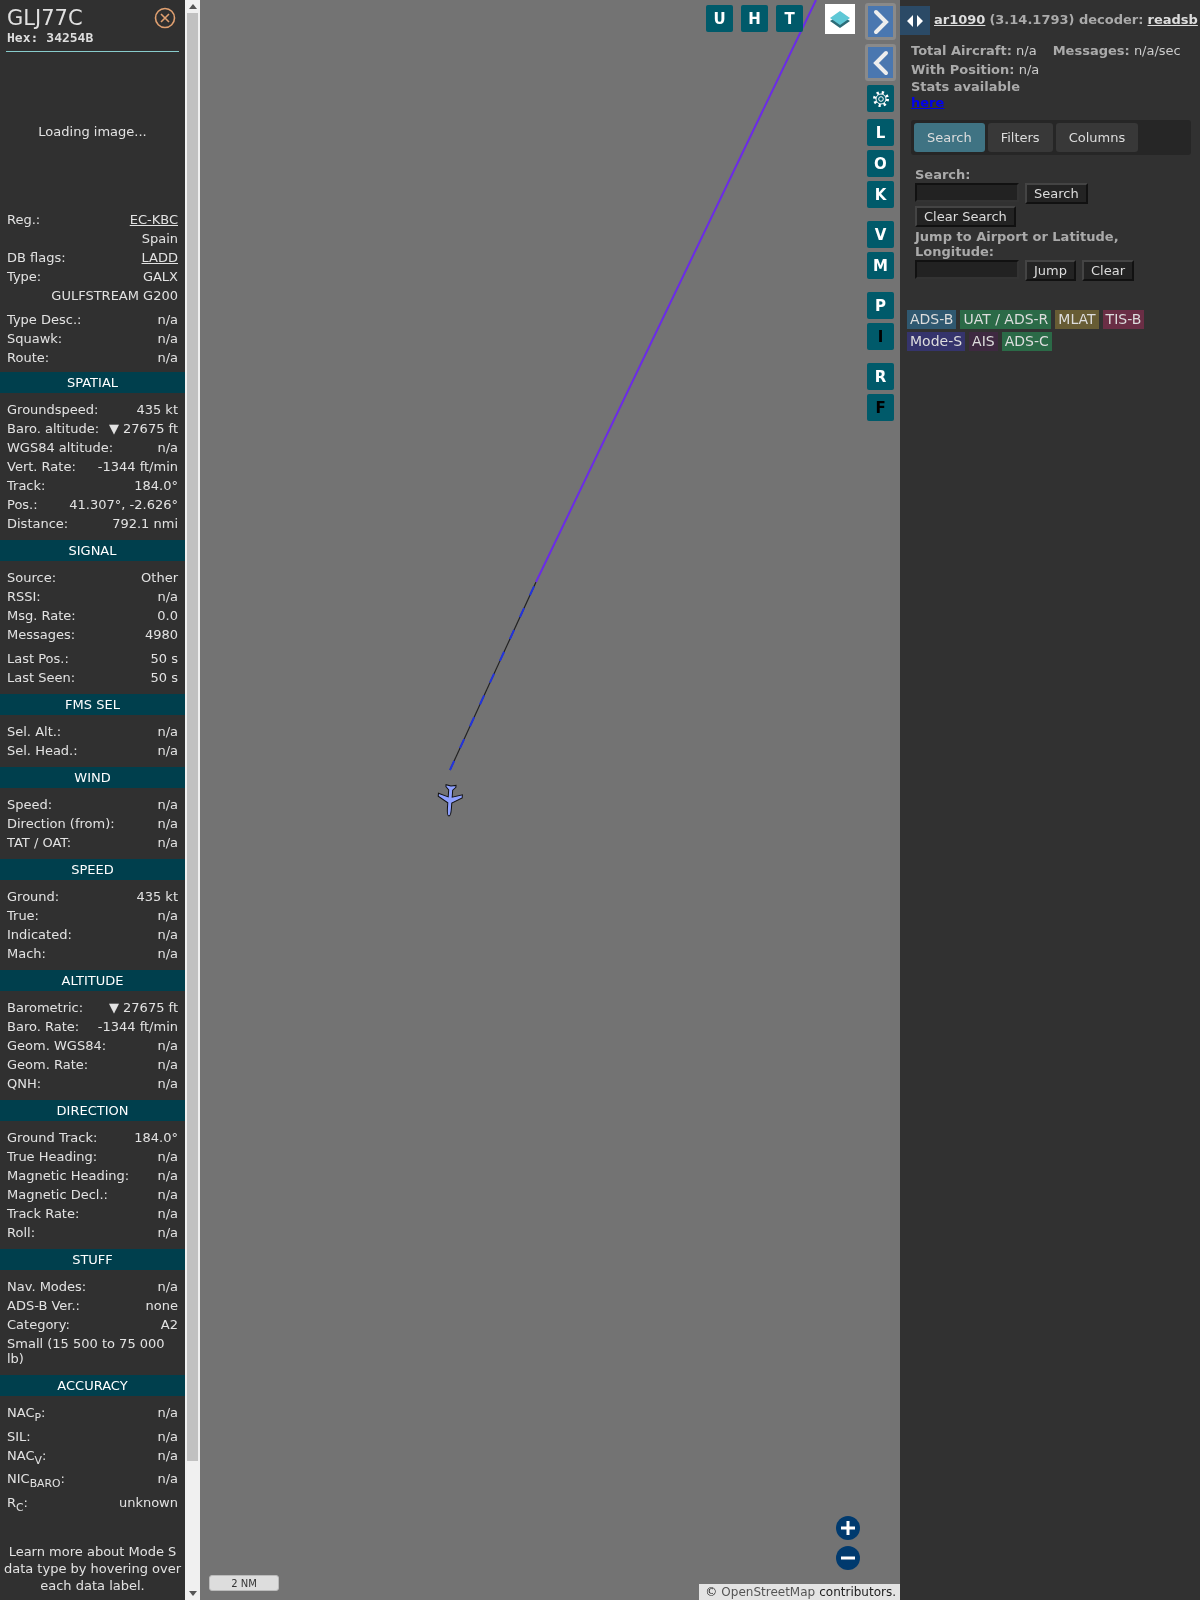 This screenshot has width=1200, height=1600. I want to click on scroll-thumb, so click(192, 737).